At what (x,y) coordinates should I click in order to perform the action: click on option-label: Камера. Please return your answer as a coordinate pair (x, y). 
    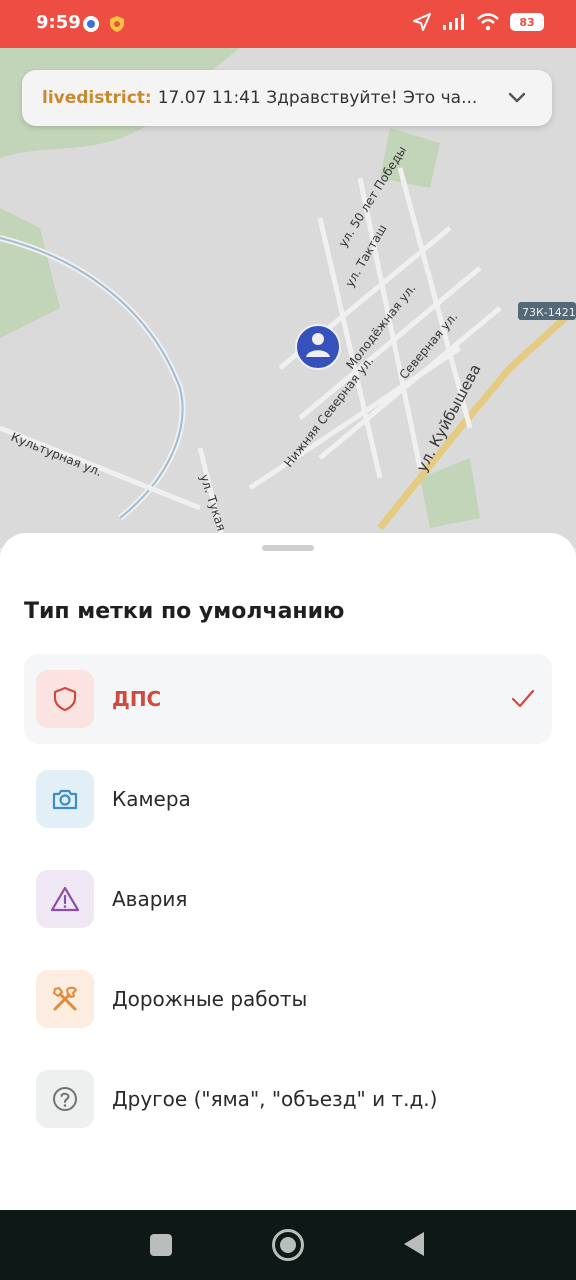
    Looking at the image, I should click on (151, 799).